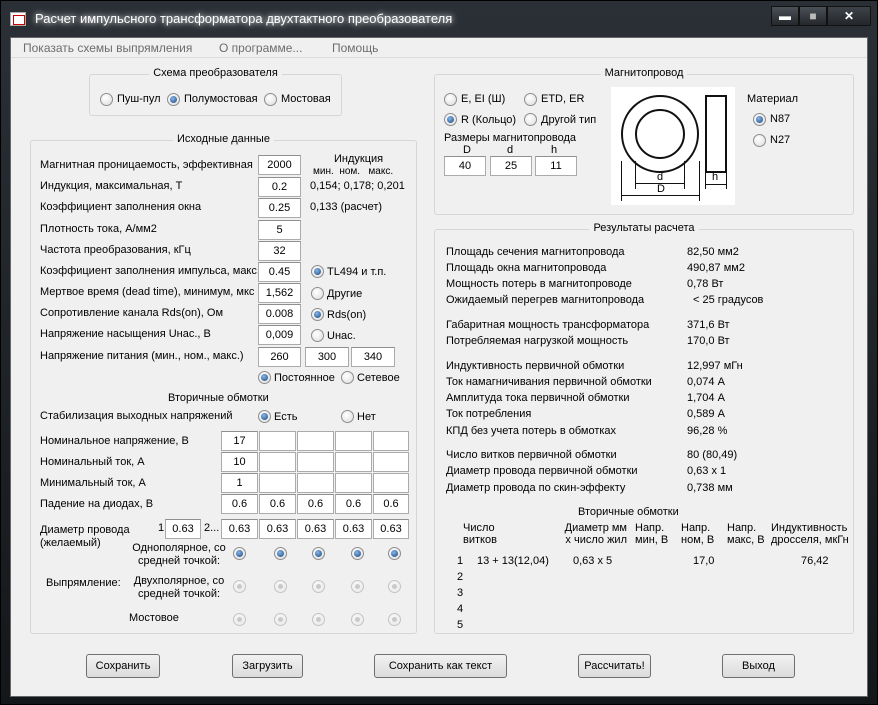  Describe the element at coordinates (480, 534) in the screenshot. I see `res-col-turns: Число витков` at that location.